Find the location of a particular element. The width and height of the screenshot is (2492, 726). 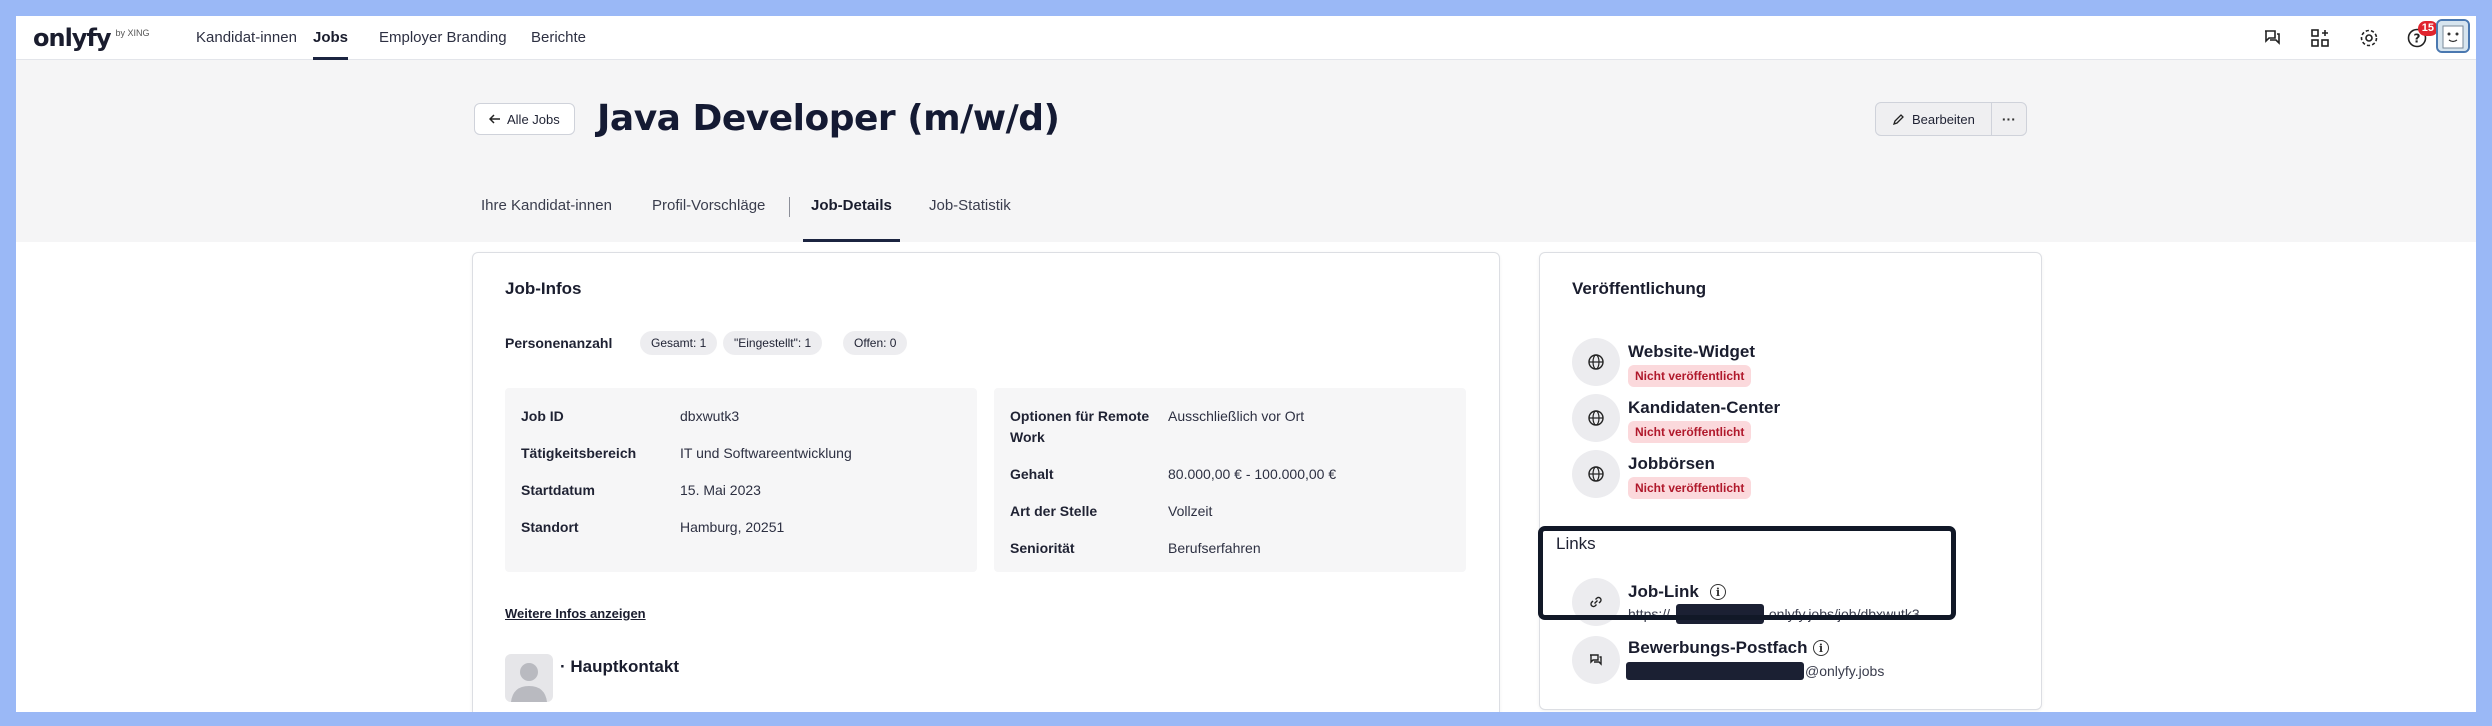

nav-item-employer-branding: Employer Branding is located at coordinates (443, 44).